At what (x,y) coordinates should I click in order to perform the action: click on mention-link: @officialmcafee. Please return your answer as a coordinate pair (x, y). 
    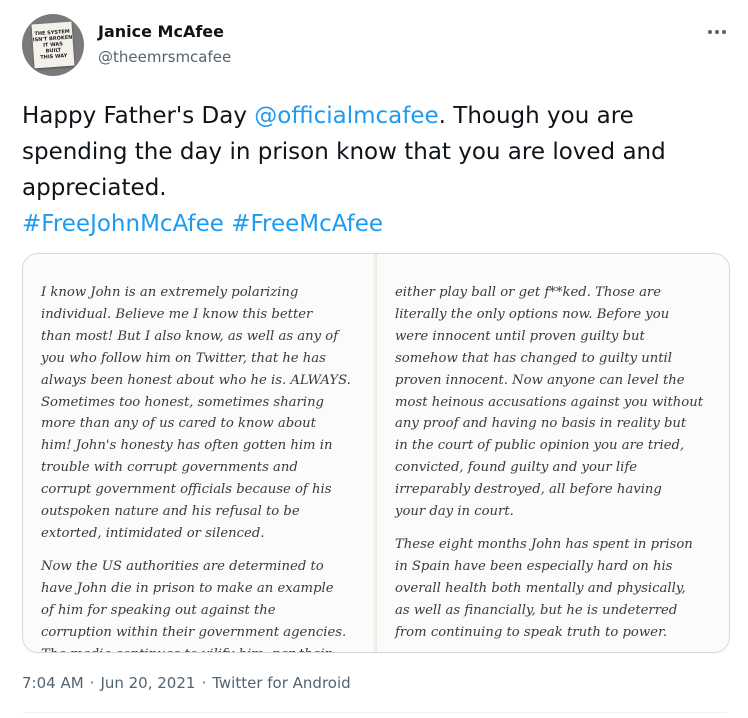
    Looking at the image, I should click on (346, 116).